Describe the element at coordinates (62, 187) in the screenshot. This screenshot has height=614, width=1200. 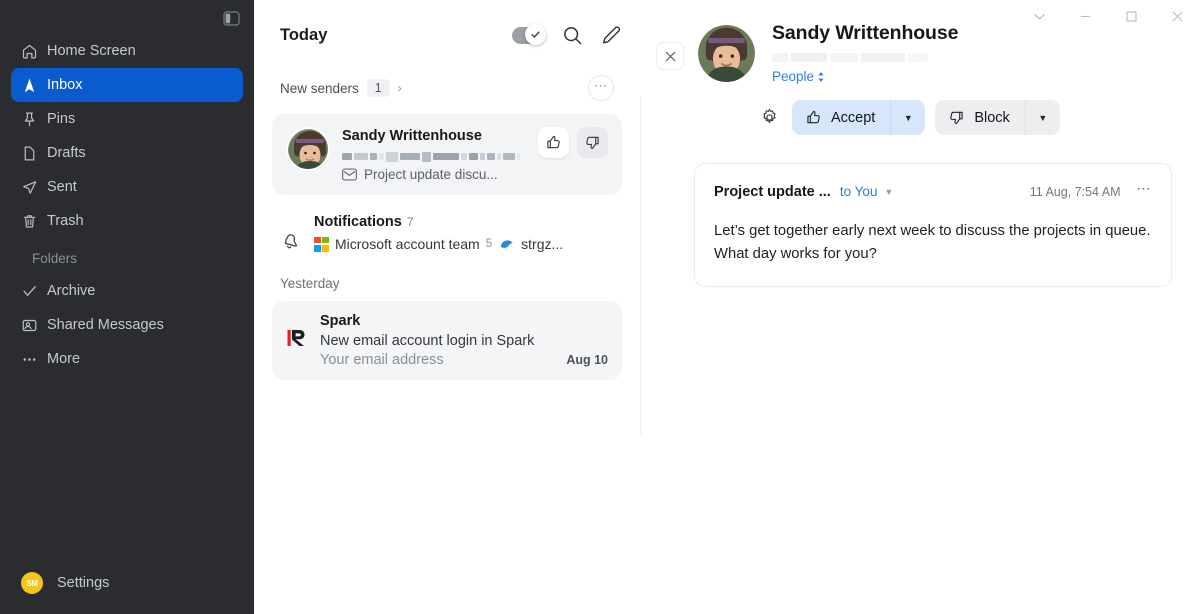
I see `sidebar-item-label: Sent` at that location.